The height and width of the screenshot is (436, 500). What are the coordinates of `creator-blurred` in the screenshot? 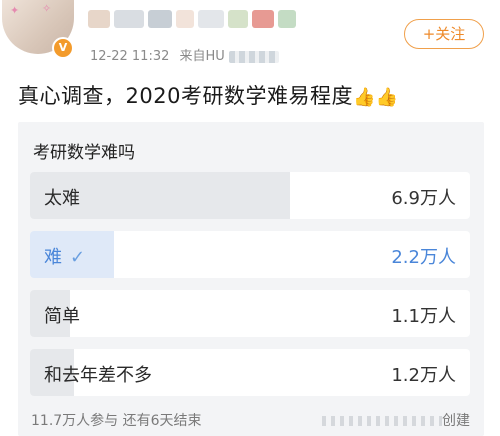 It's located at (382, 421).